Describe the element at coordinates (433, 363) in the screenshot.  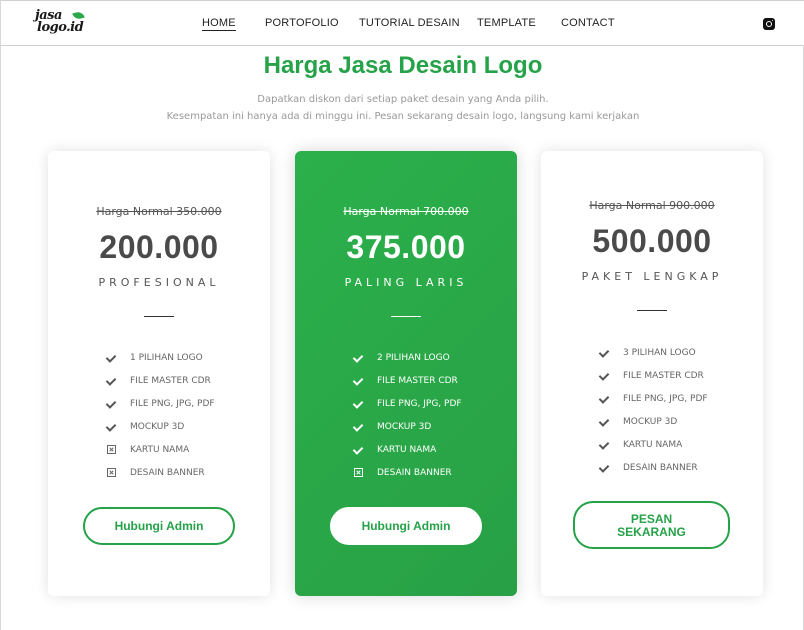
I see `list-item: 2 PILIHAN LOGO` at that location.